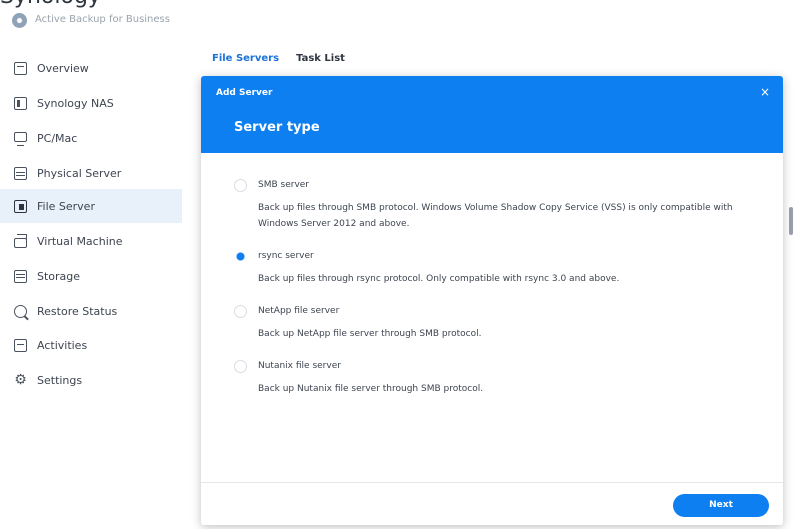 Image resolution: width=795 pixels, height=529 pixels. What do you see at coordinates (19, 20) in the screenshot?
I see `app-logo-icon` at bounding box center [19, 20].